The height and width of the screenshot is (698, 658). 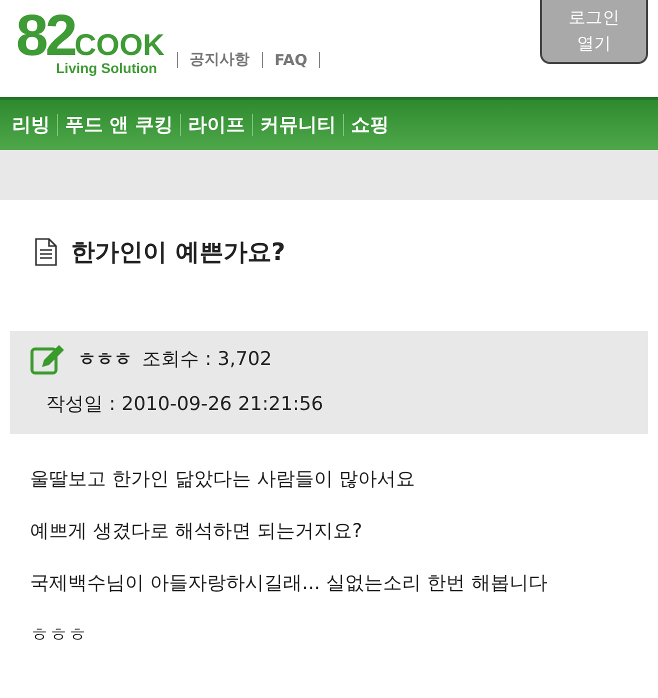 I want to click on post-text: 울딸보고 한가인 닮았다는 사람들이 많아서요, so click(x=223, y=479).